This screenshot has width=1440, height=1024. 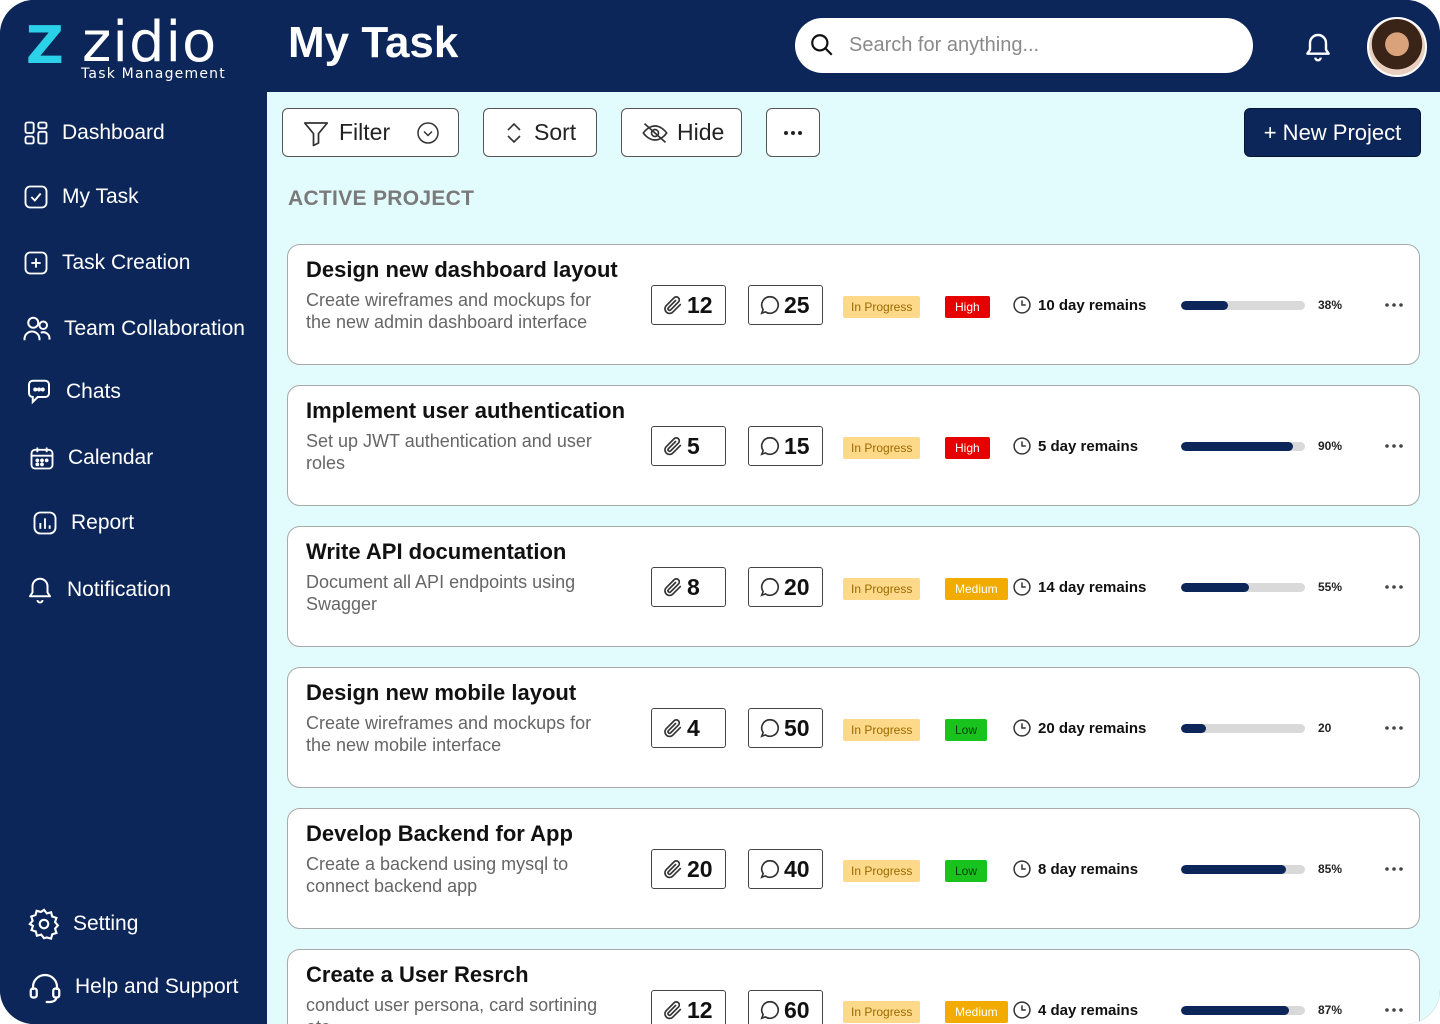 What do you see at coordinates (449, 452) in the screenshot?
I see `project-description: Set up JWT authentication and user roles` at bounding box center [449, 452].